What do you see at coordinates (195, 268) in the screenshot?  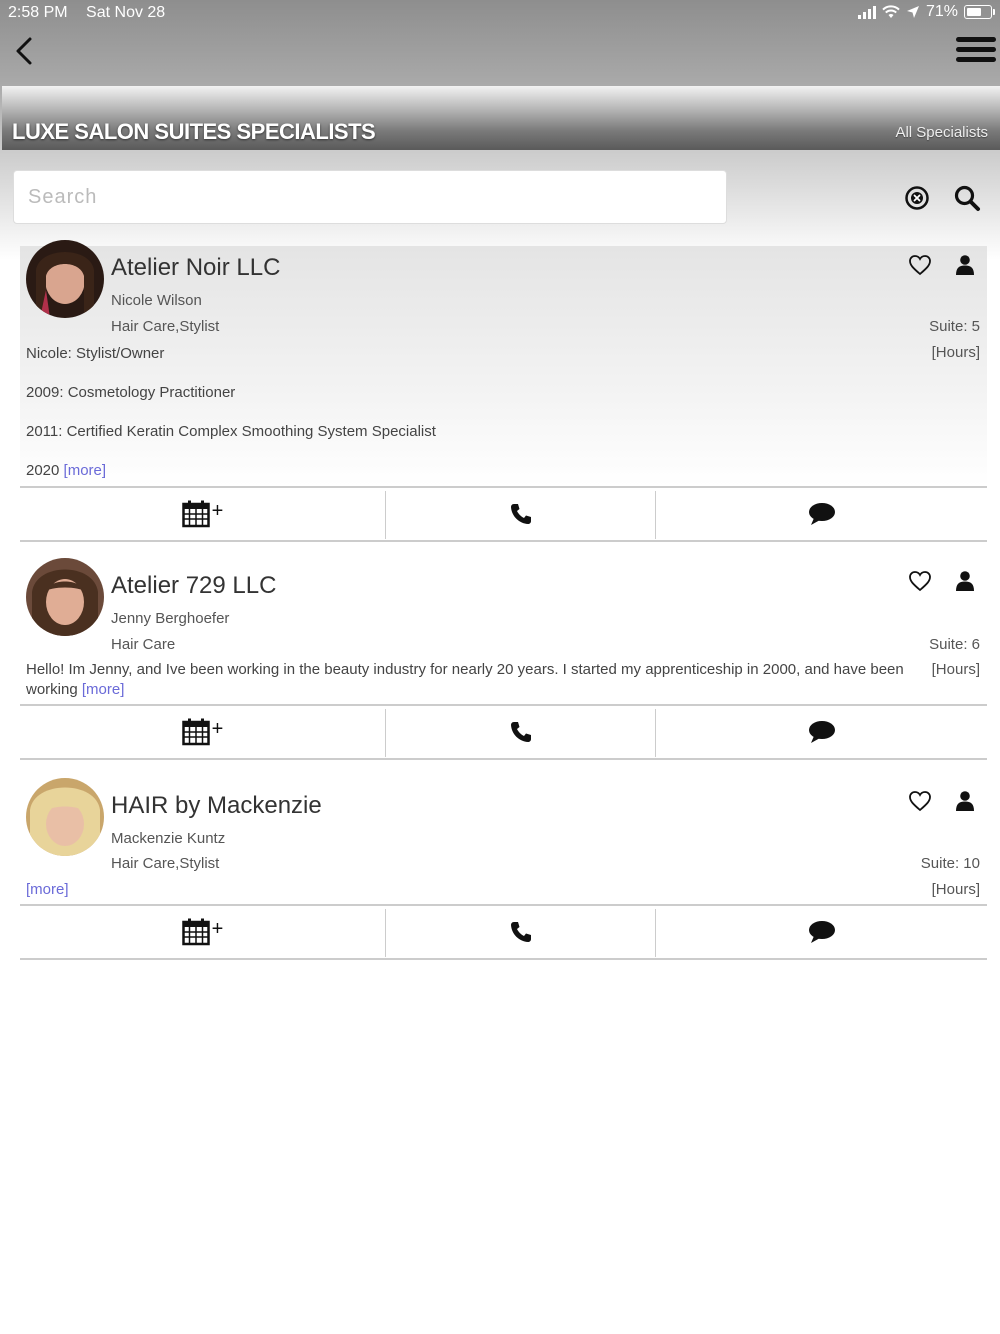 I see `business-name: Atelier Noir LLC` at bounding box center [195, 268].